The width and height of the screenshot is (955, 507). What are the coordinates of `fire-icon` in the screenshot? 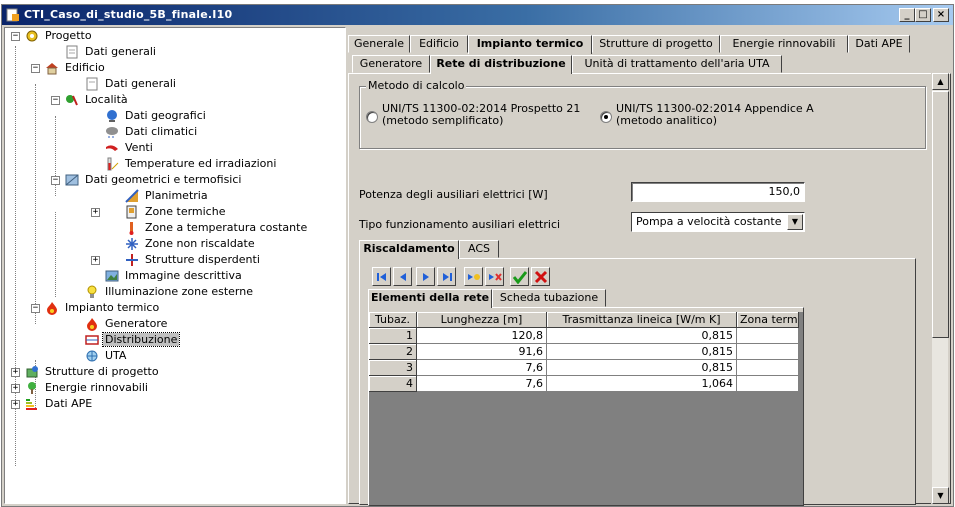 It's located at (52, 308).